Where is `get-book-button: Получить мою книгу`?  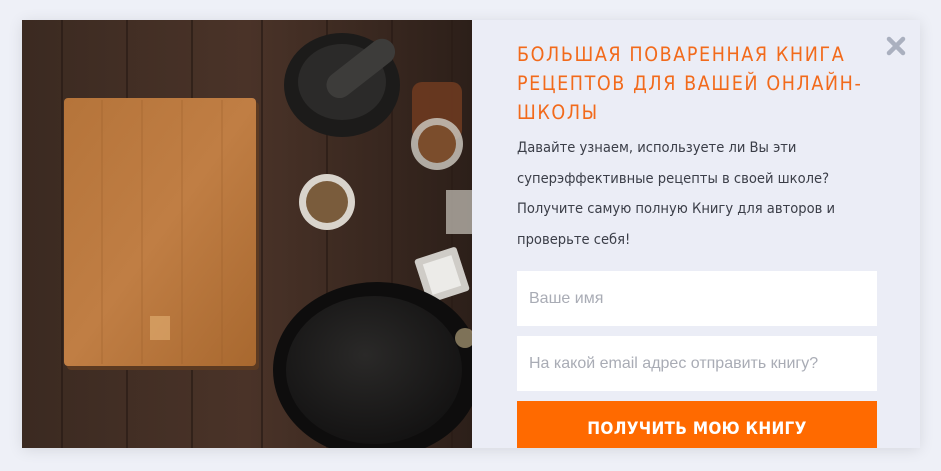 get-book-button: Получить мою книгу is located at coordinates (697, 424).